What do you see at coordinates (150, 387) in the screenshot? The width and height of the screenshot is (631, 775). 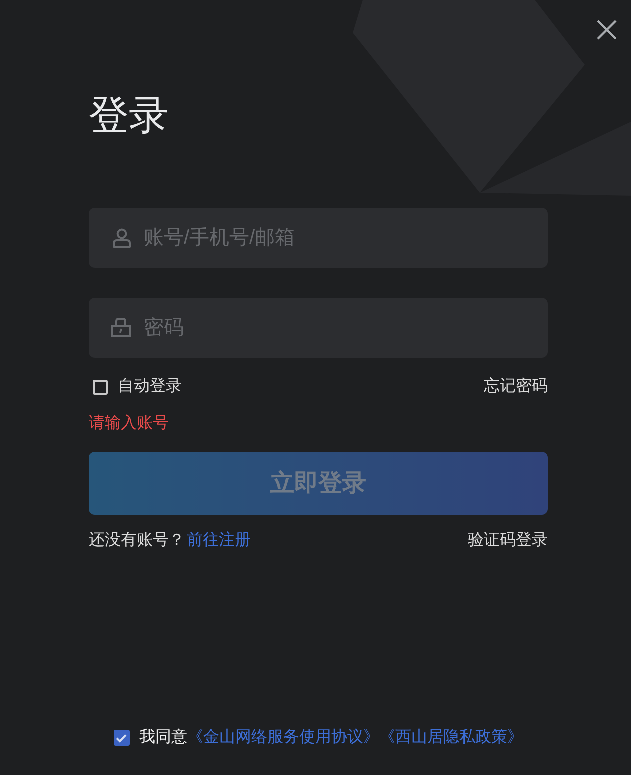 I see `auto-login-label: 自动登录` at bounding box center [150, 387].